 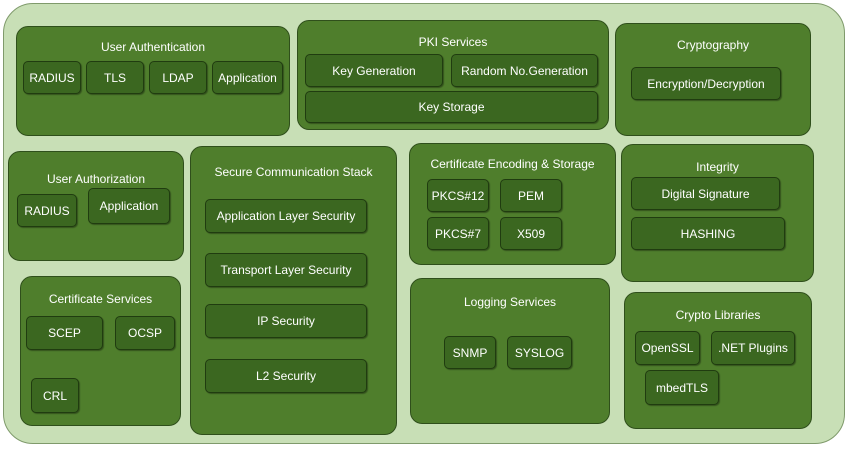 What do you see at coordinates (718, 315) in the screenshot?
I see `crypto-libraries-title: Crypto Libraries` at bounding box center [718, 315].